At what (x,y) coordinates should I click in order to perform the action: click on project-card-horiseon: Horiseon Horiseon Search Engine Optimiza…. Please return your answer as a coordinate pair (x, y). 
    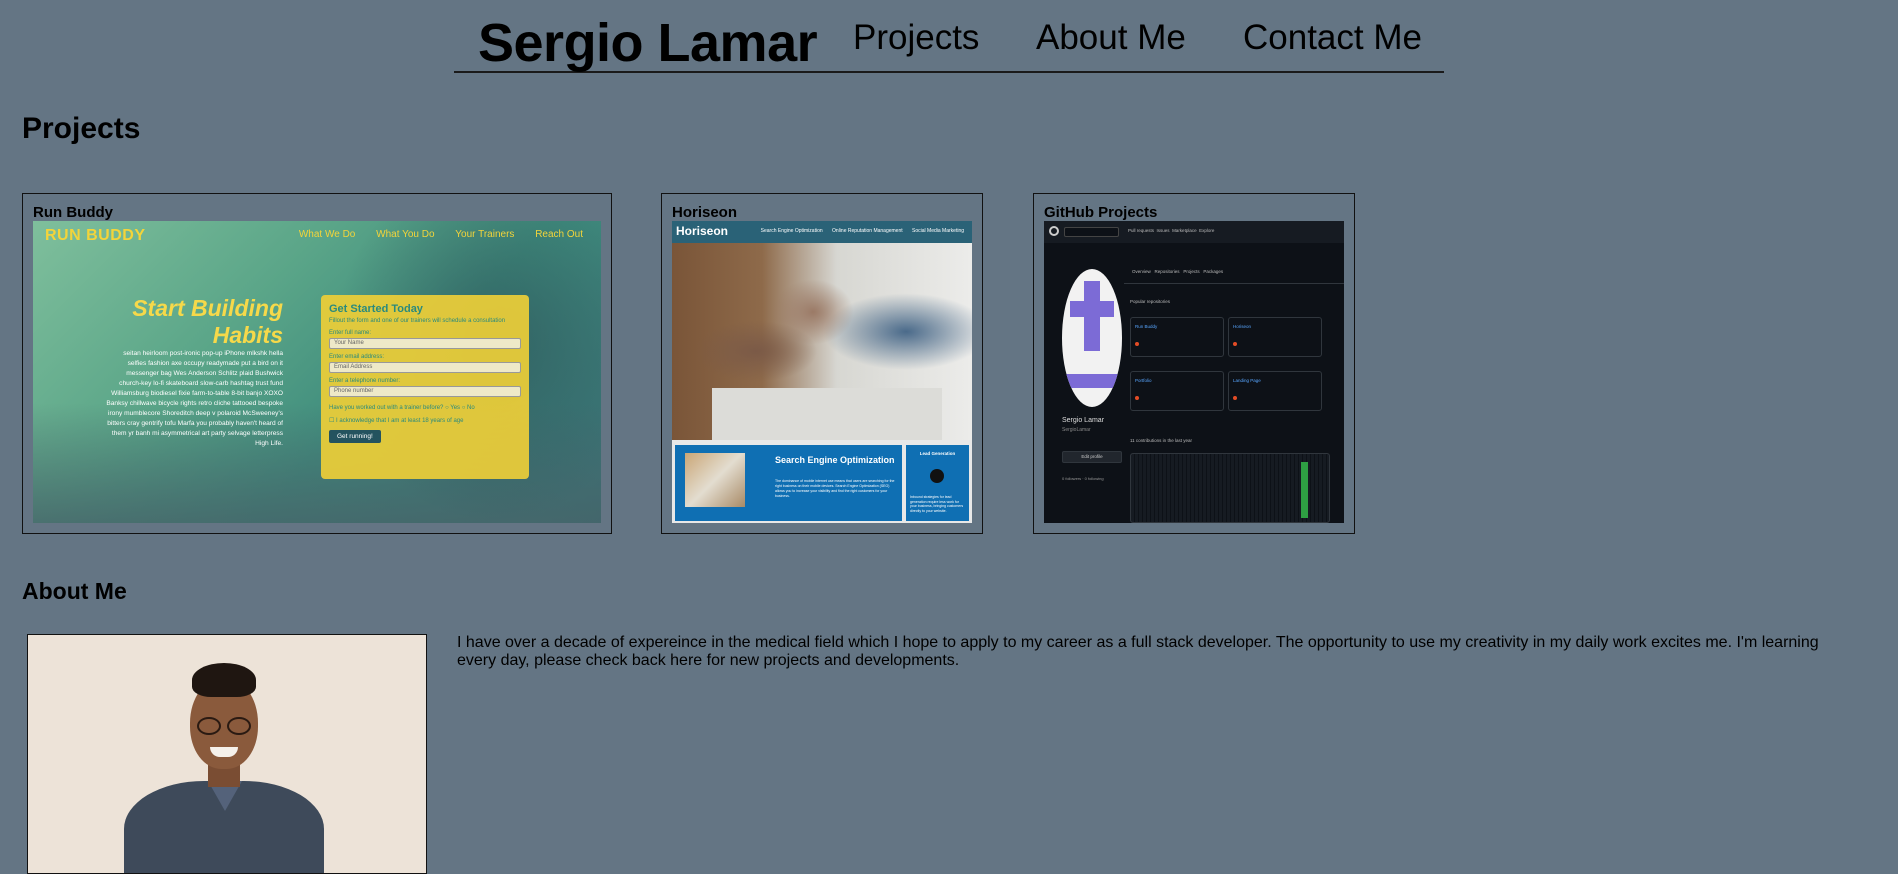
    Looking at the image, I should click on (822, 363).